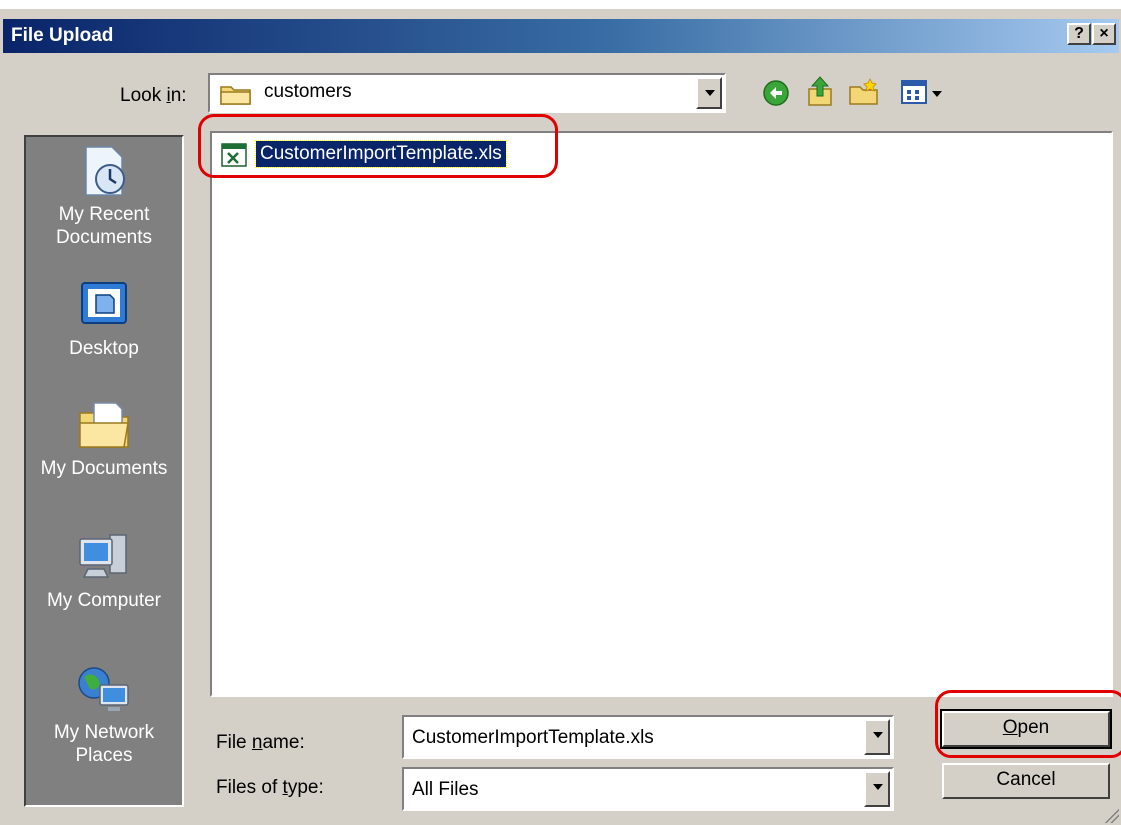 The height and width of the screenshot is (825, 1121). What do you see at coordinates (533, 737) in the screenshot?
I see `file-name-value: CustomerImportTemplate.xls` at bounding box center [533, 737].